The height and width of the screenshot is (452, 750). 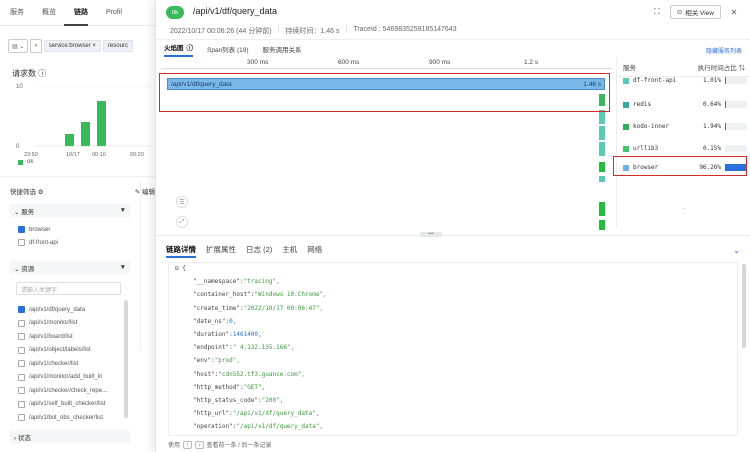 I want to click on top-nav: 服务 概览 链路 Profil, so click(x=80, y=13).